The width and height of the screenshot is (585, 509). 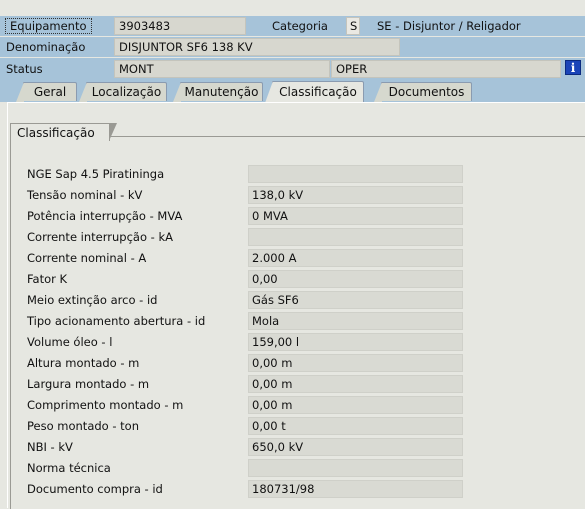 I want to click on characteristic-label: Largura montado - m, so click(x=88, y=384).